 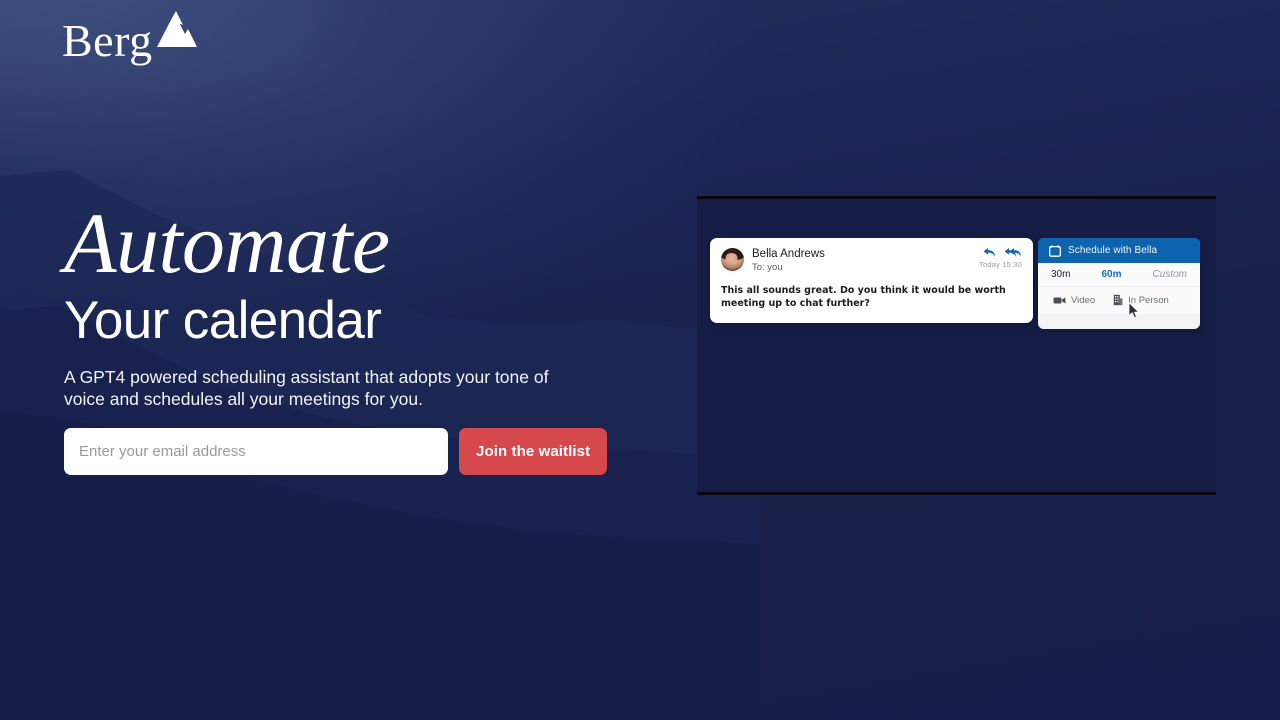 What do you see at coordinates (1141, 300) in the screenshot?
I see `meeting-mode-in-person: In Person` at bounding box center [1141, 300].